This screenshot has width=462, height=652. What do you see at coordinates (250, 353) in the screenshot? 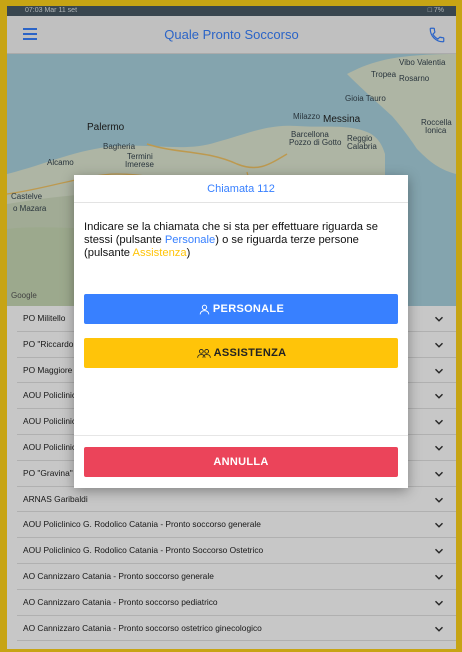
I see `assistenza-label: ASSISTENZA` at bounding box center [250, 353].